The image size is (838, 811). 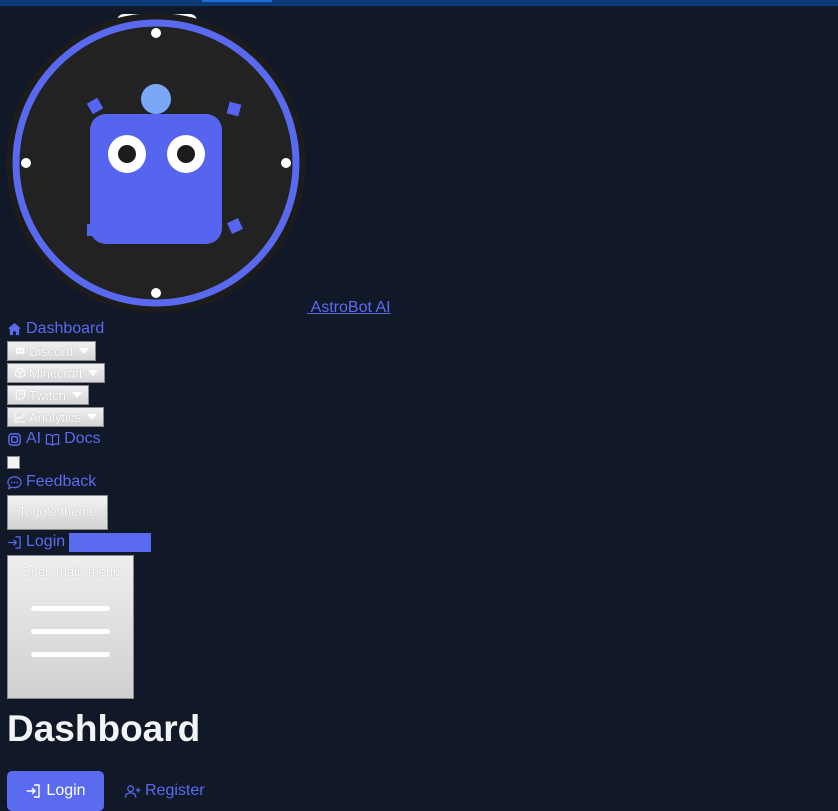 What do you see at coordinates (34, 438) in the screenshot?
I see `nav-ai-label: AI` at bounding box center [34, 438].